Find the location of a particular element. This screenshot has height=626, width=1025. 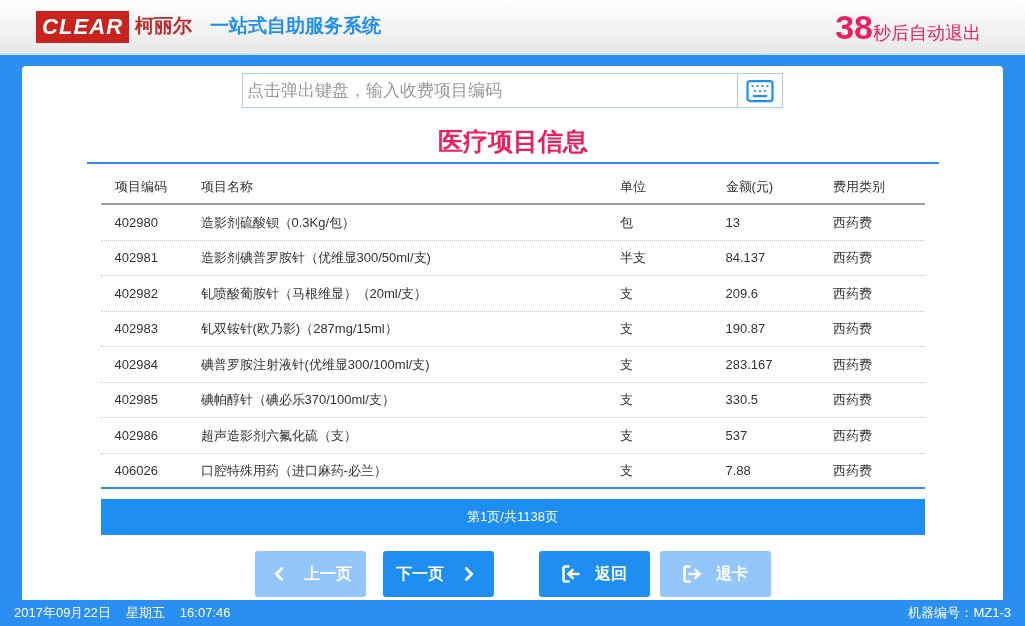

table-cell: 造影剂碘普罗胺针（优维显300/50ml/支) is located at coordinates (315, 257).